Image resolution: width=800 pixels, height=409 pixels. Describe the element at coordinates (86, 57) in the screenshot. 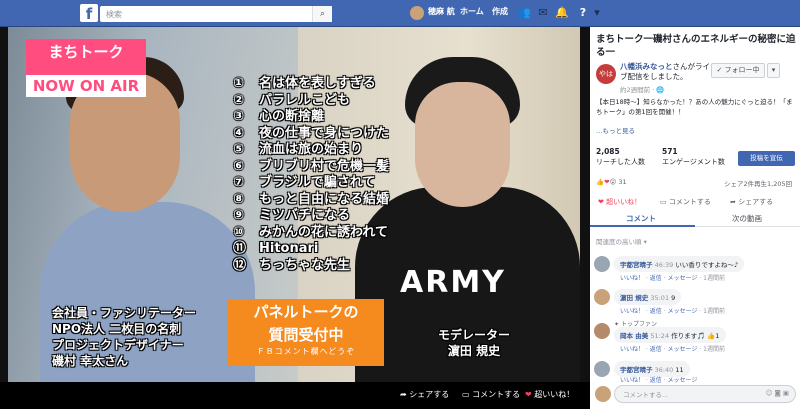

I see `on-air-badge-title: まちトーク` at that location.